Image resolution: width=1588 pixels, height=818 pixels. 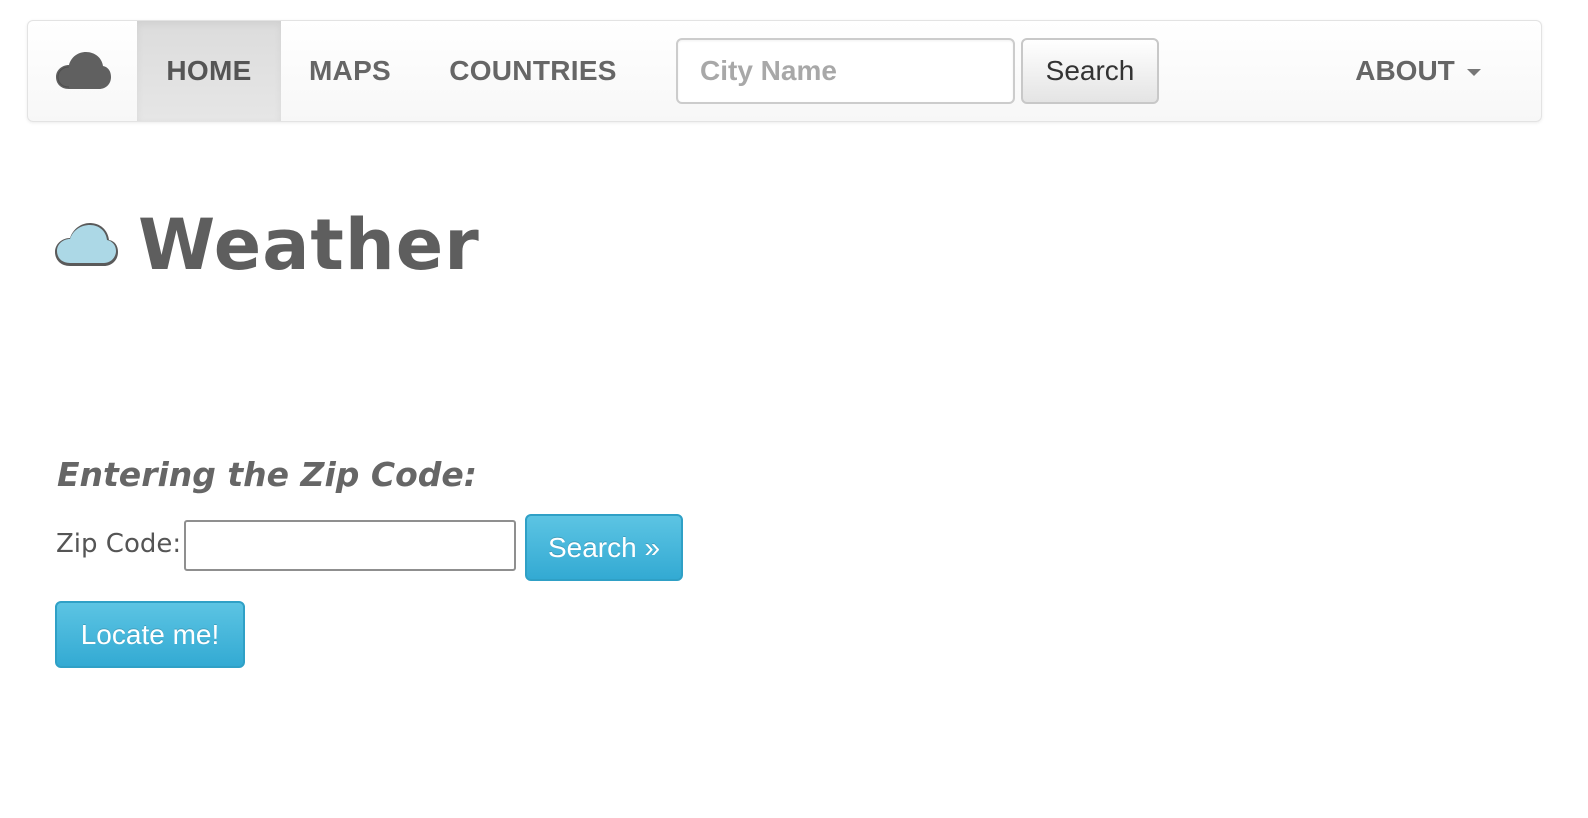 I want to click on nav-countries-label: COUNTRIES, so click(x=533, y=70).